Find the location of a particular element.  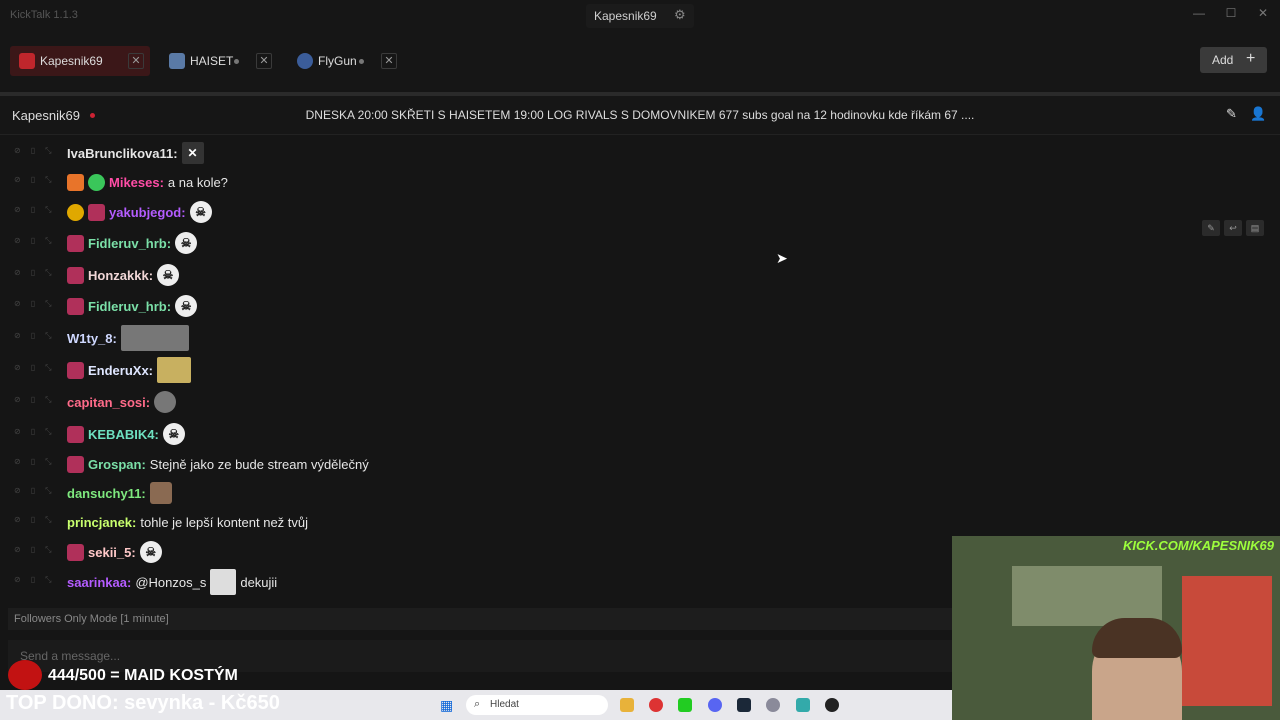

search-label: Hledat is located at coordinates (504, 704).